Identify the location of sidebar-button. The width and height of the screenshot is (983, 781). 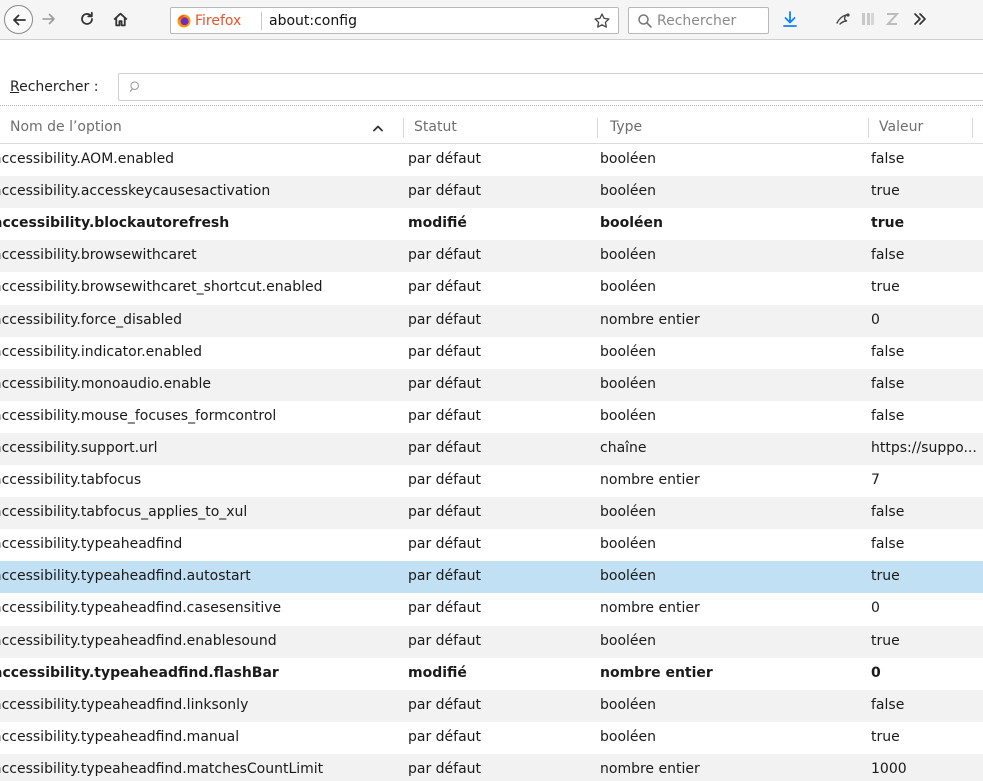
(868, 19).